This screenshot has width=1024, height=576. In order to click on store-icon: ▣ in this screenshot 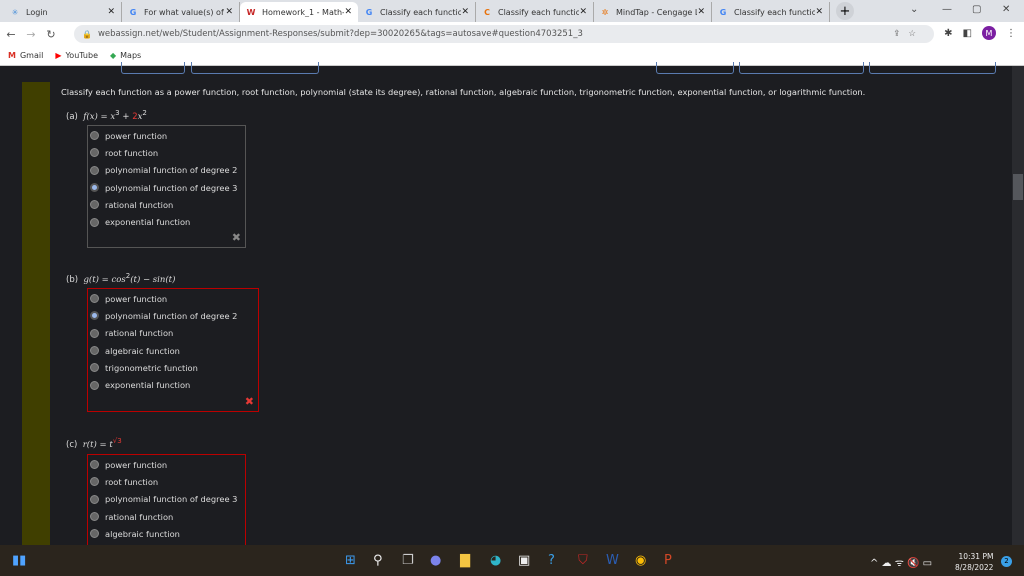, I will do `click(524, 560)`.